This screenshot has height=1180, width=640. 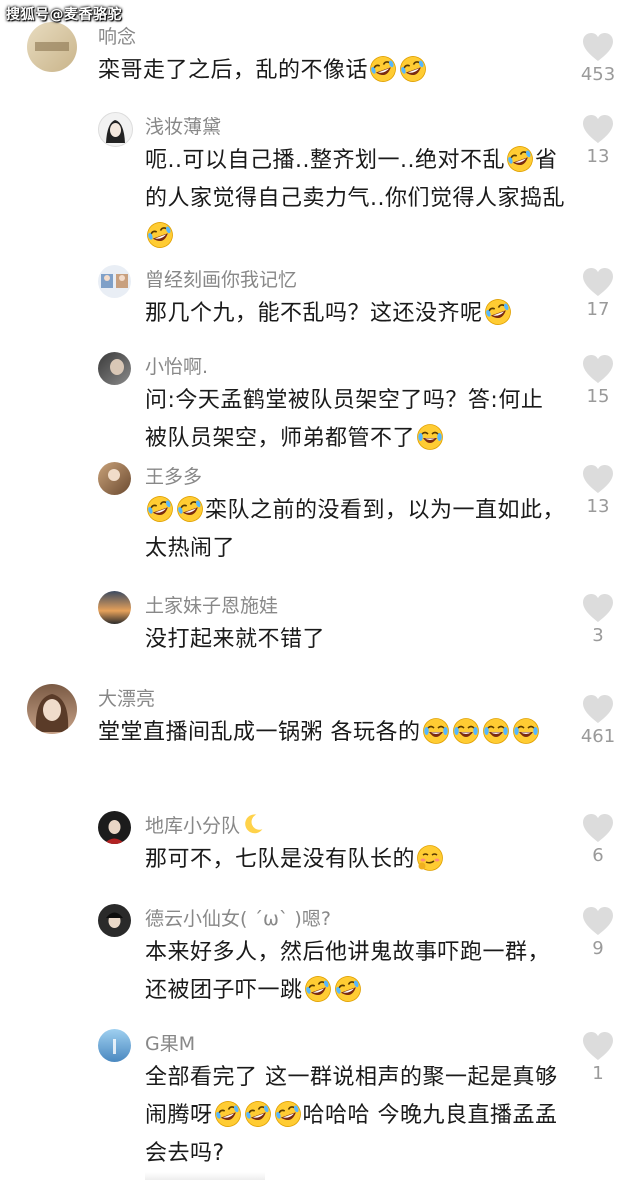 I want to click on like-count: 17, so click(x=598, y=309).